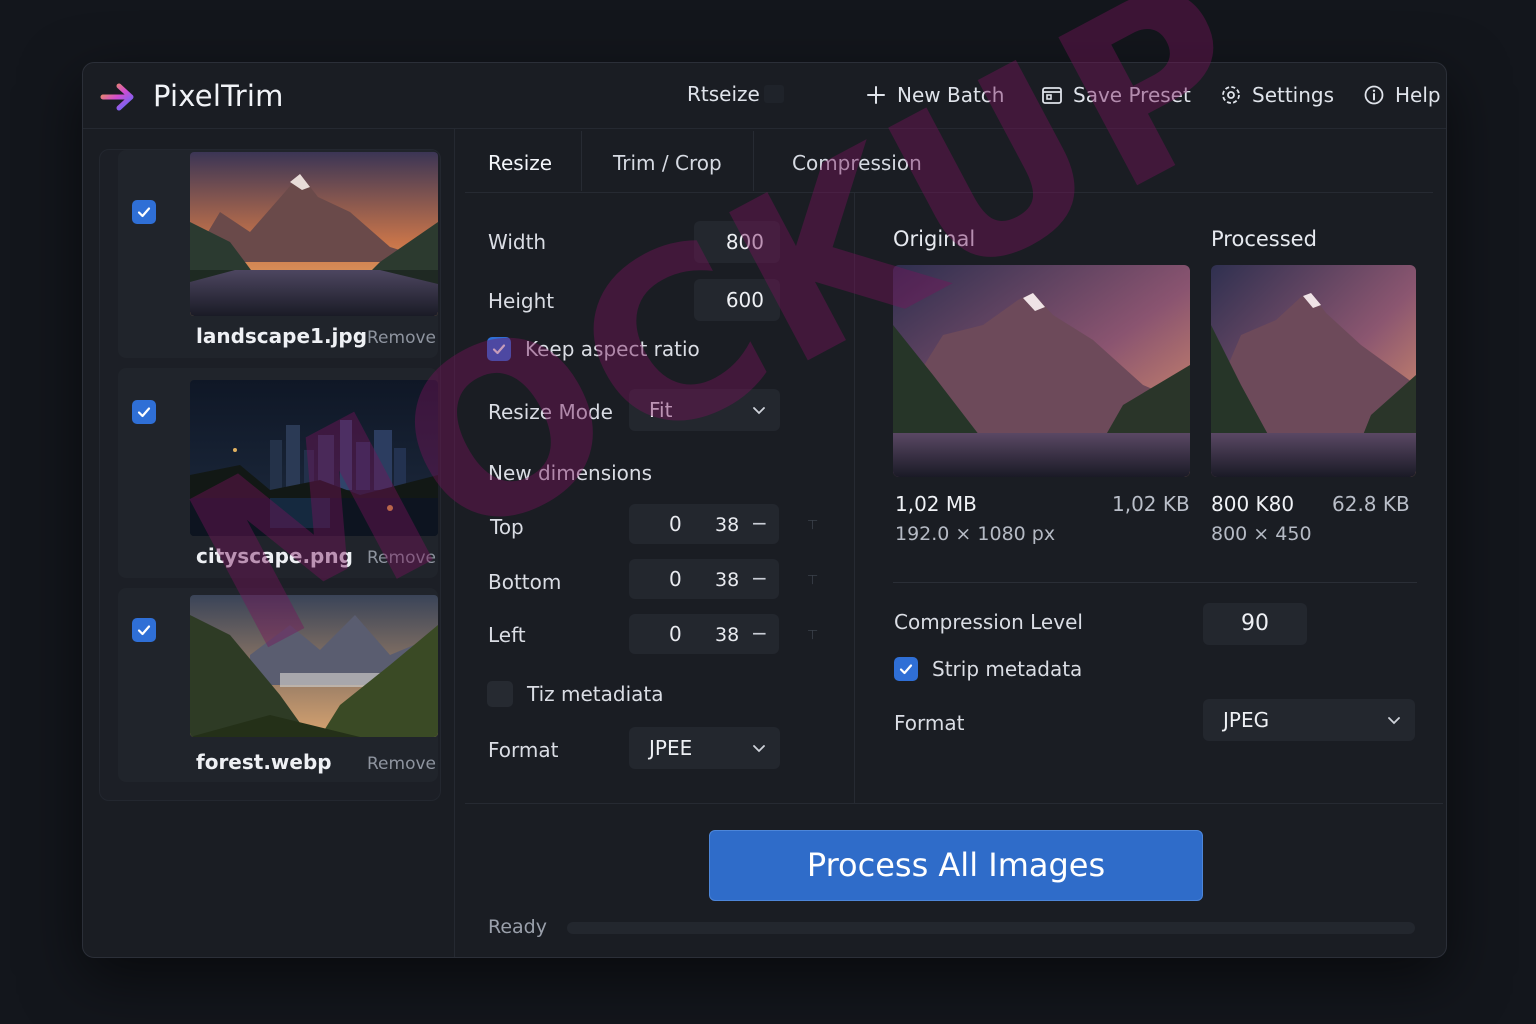 This screenshot has width=1536, height=1024. What do you see at coordinates (1041, 371) in the screenshot?
I see `original-preview-image` at bounding box center [1041, 371].